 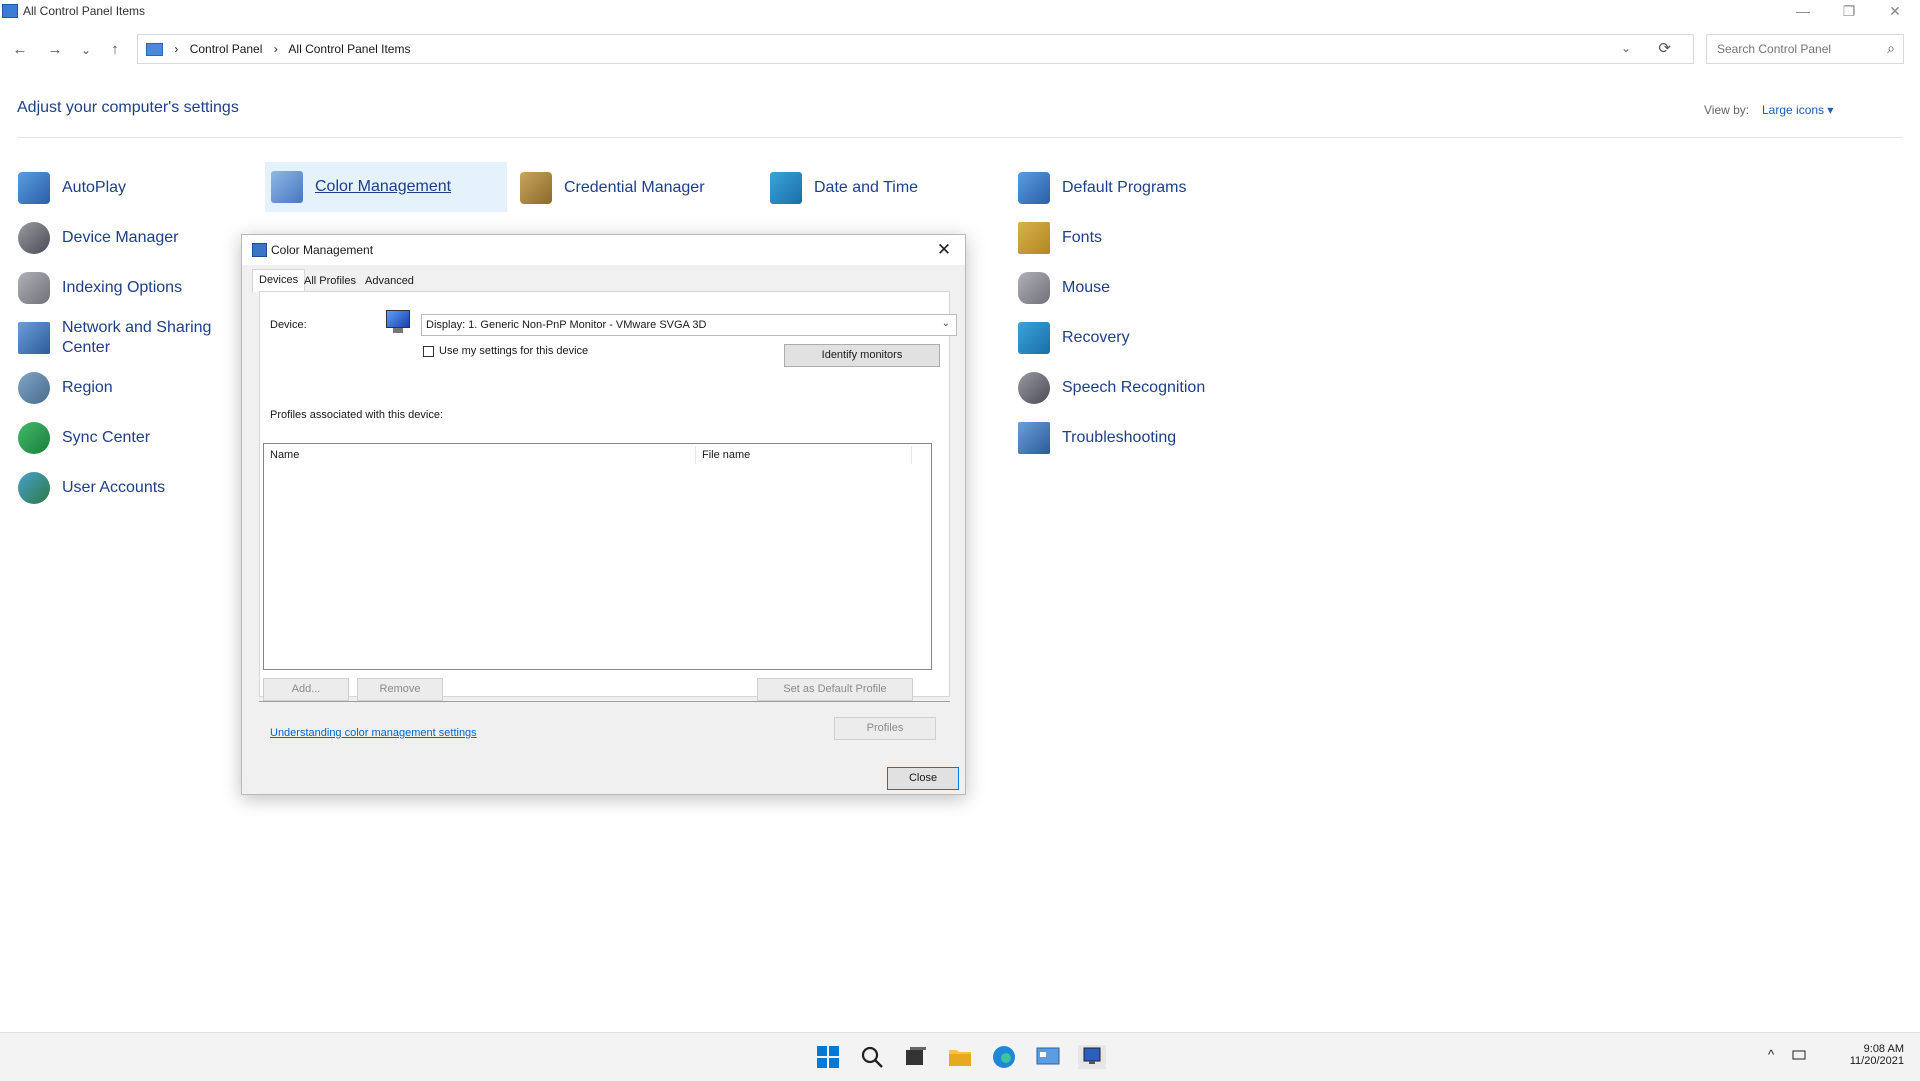 What do you see at coordinates (1727, 110) in the screenshot?
I see `view-by-label: View by:` at bounding box center [1727, 110].